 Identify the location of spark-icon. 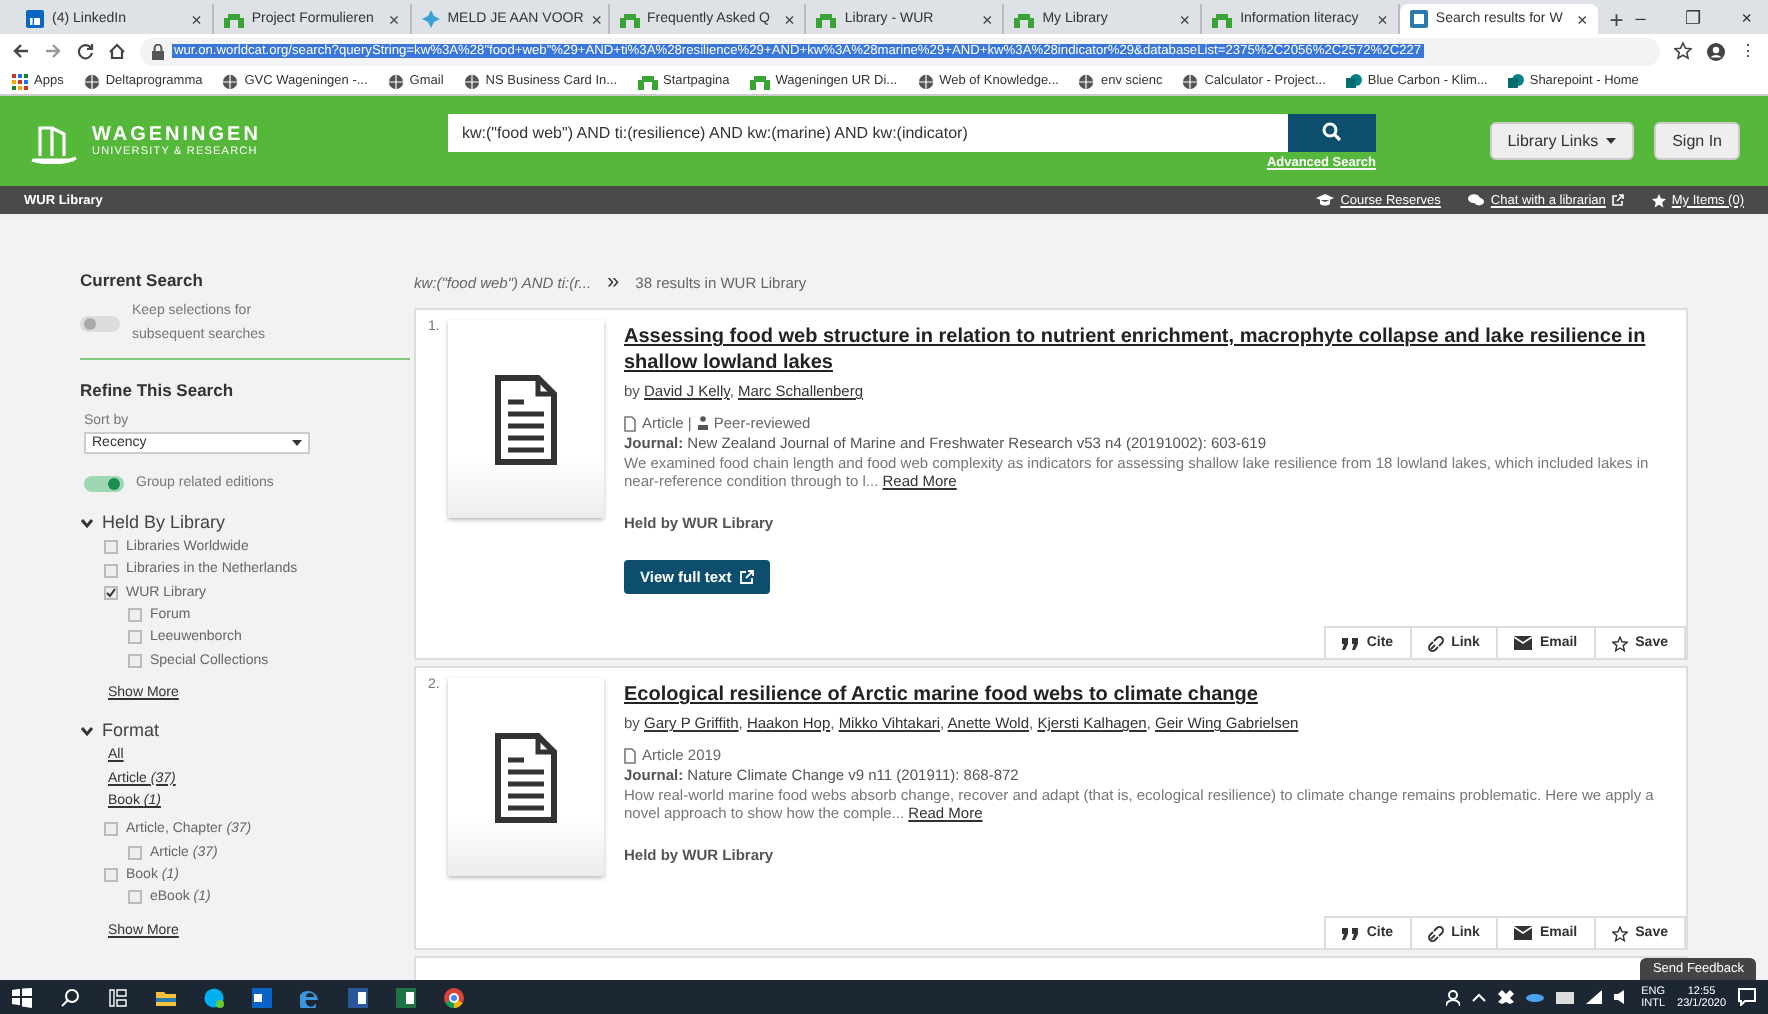
(430, 19).